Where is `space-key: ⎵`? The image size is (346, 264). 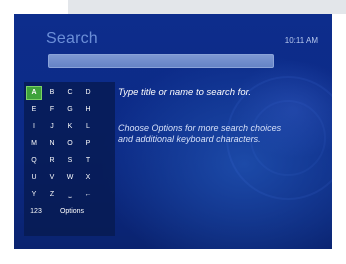 space-key: ⎵ is located at coordinates (70, 195).